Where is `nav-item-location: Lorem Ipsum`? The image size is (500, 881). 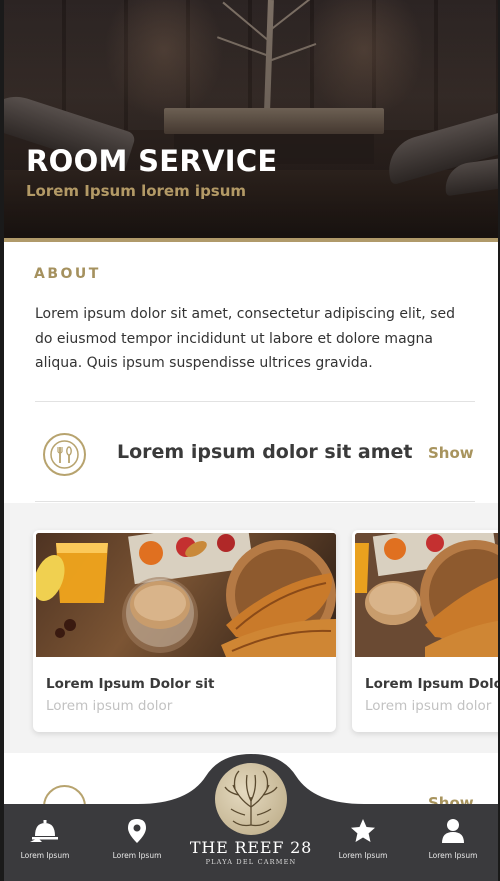 nav-item-location: Lorem Ipsum is located at coordinates (137, 839).